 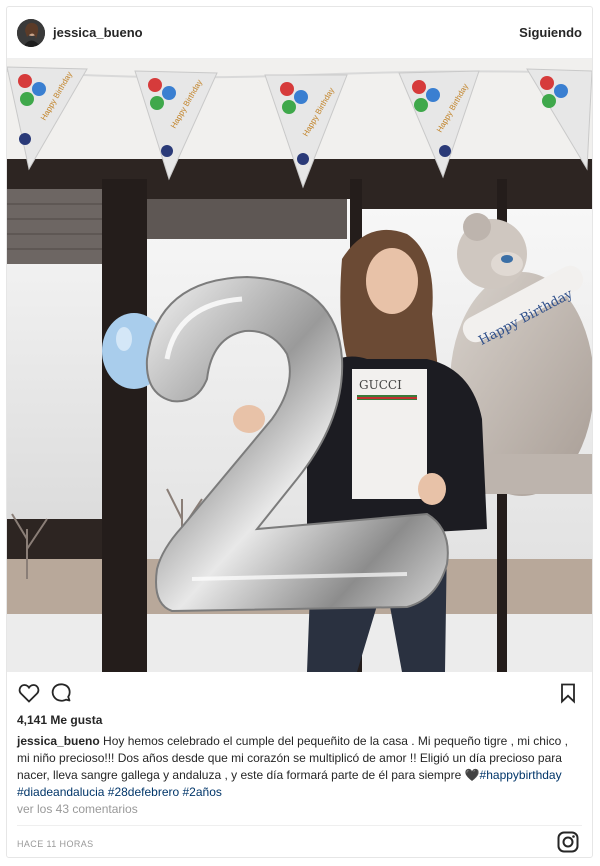 I want to click on instagram-icon, so click(x=568, y=844).